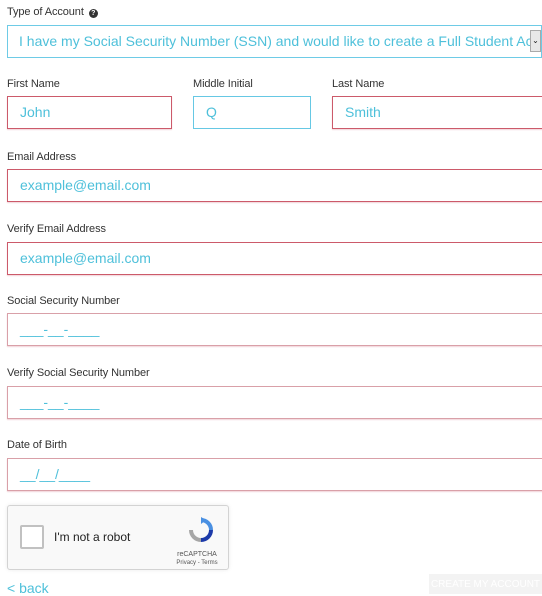 The image size is (542, 596). I want to click on verify-ssn-label: Verify Social Security Number, so click(78, 373).